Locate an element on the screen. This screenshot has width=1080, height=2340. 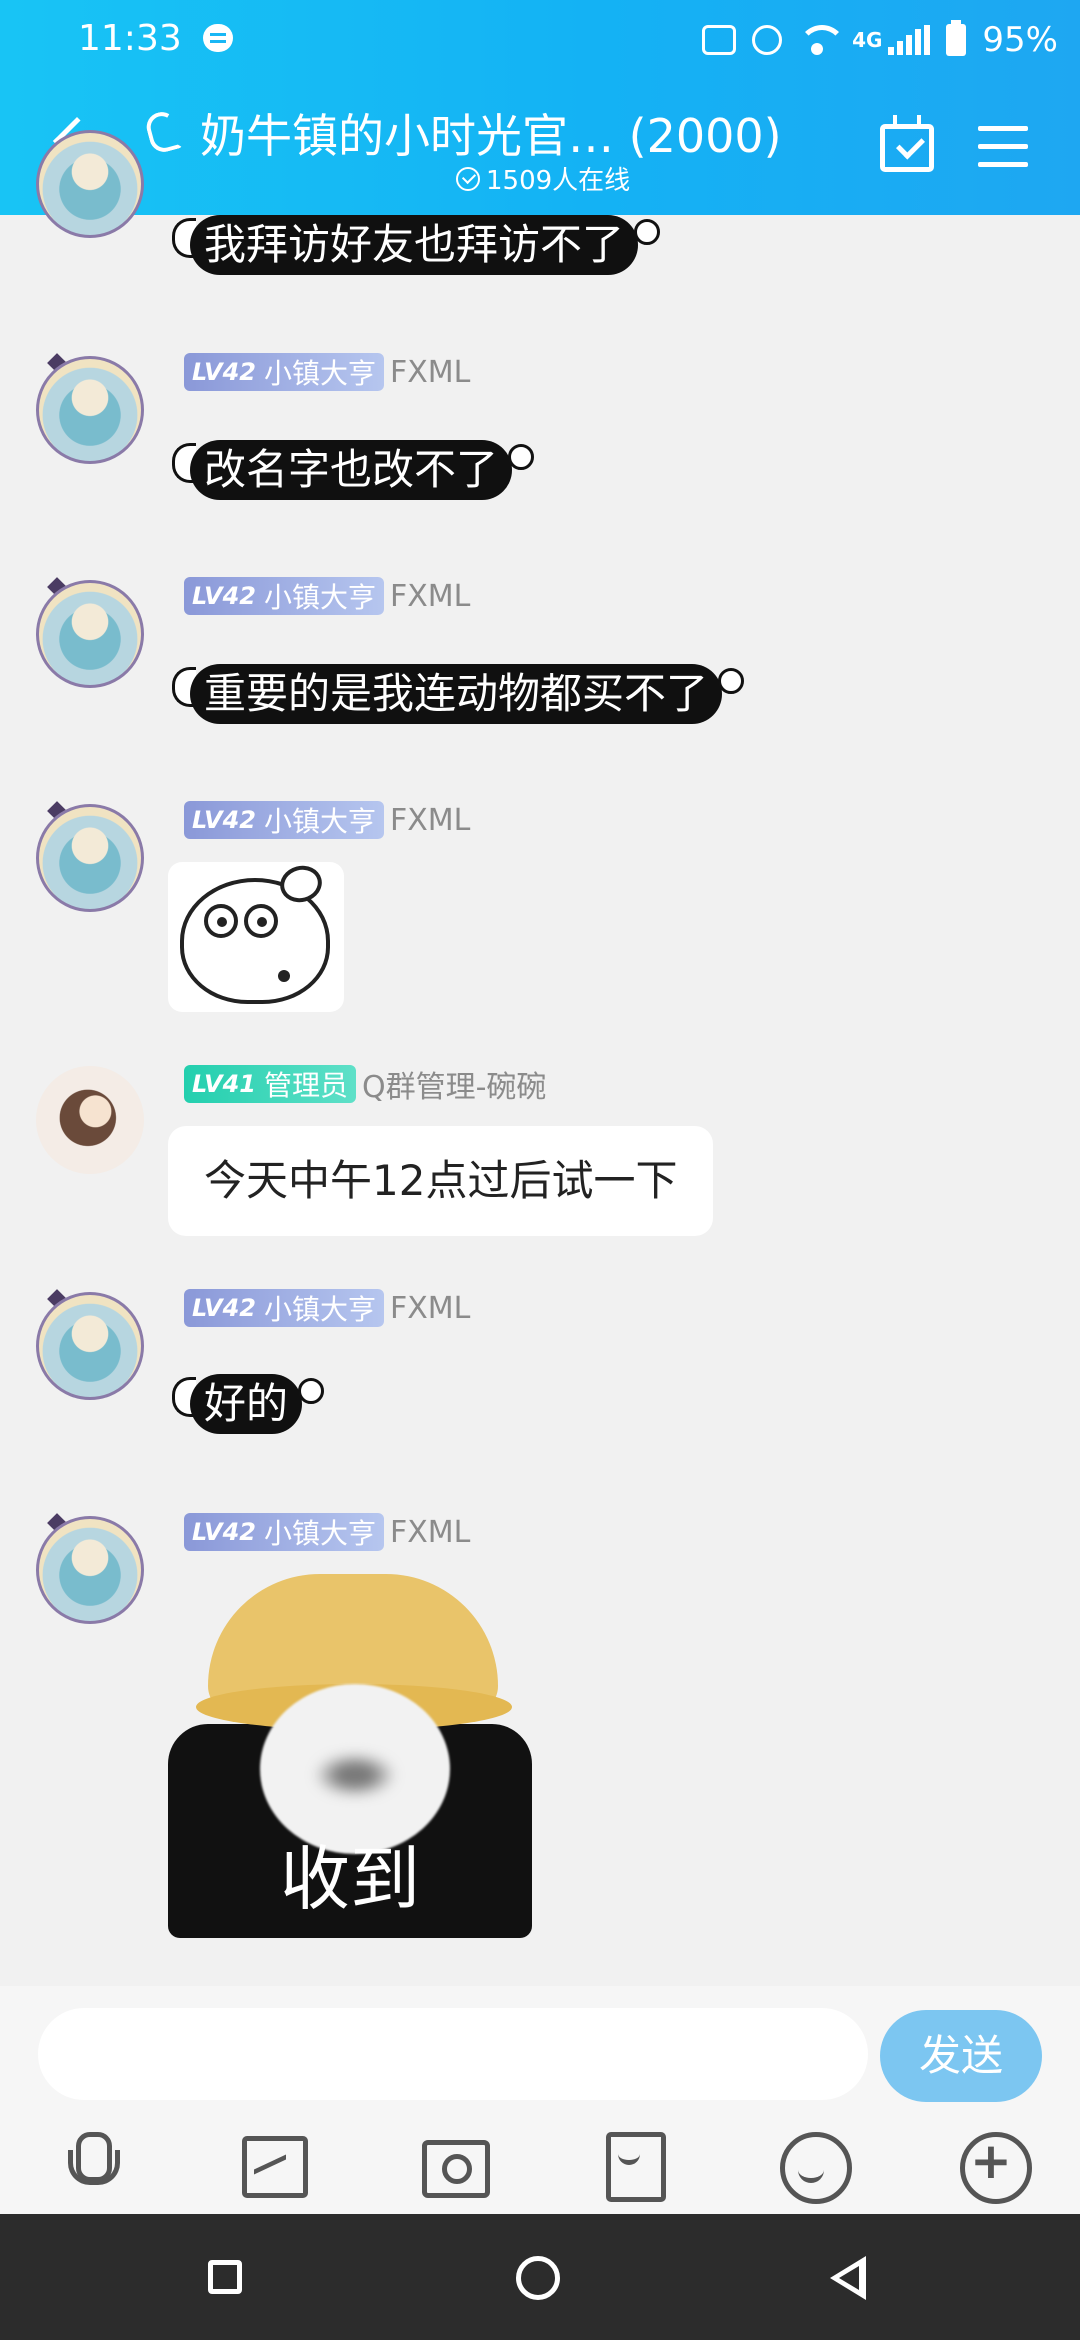
message-bubble: 好的 is located at coordinates (248, 1404).